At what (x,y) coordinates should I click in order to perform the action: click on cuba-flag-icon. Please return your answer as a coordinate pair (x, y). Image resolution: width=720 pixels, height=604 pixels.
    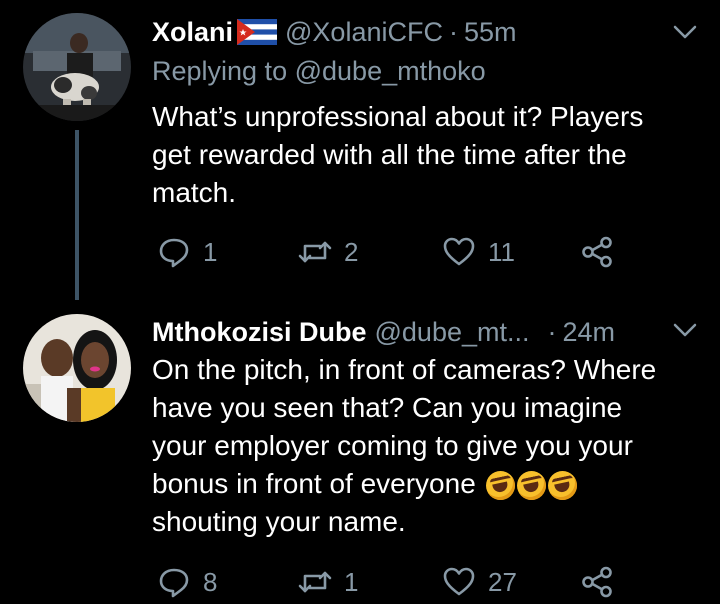
    Looking at the image, I should click on (257, 32).